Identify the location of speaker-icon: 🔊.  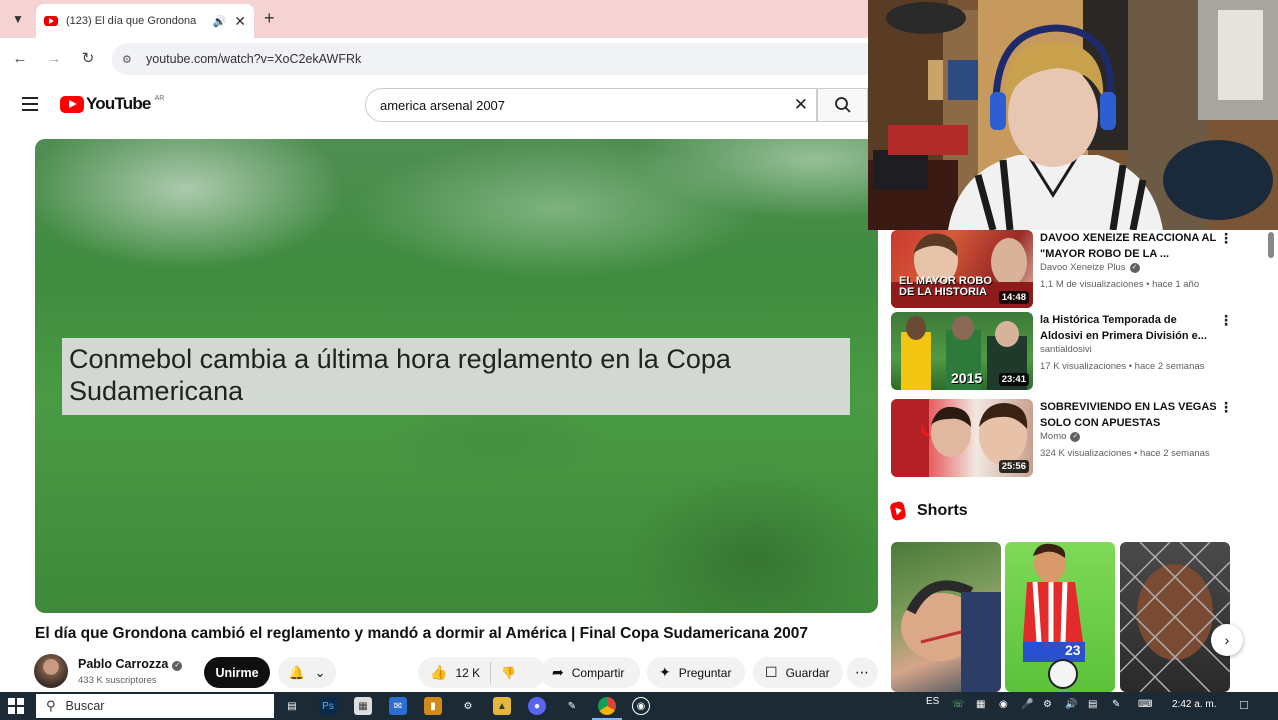
(220, 21).